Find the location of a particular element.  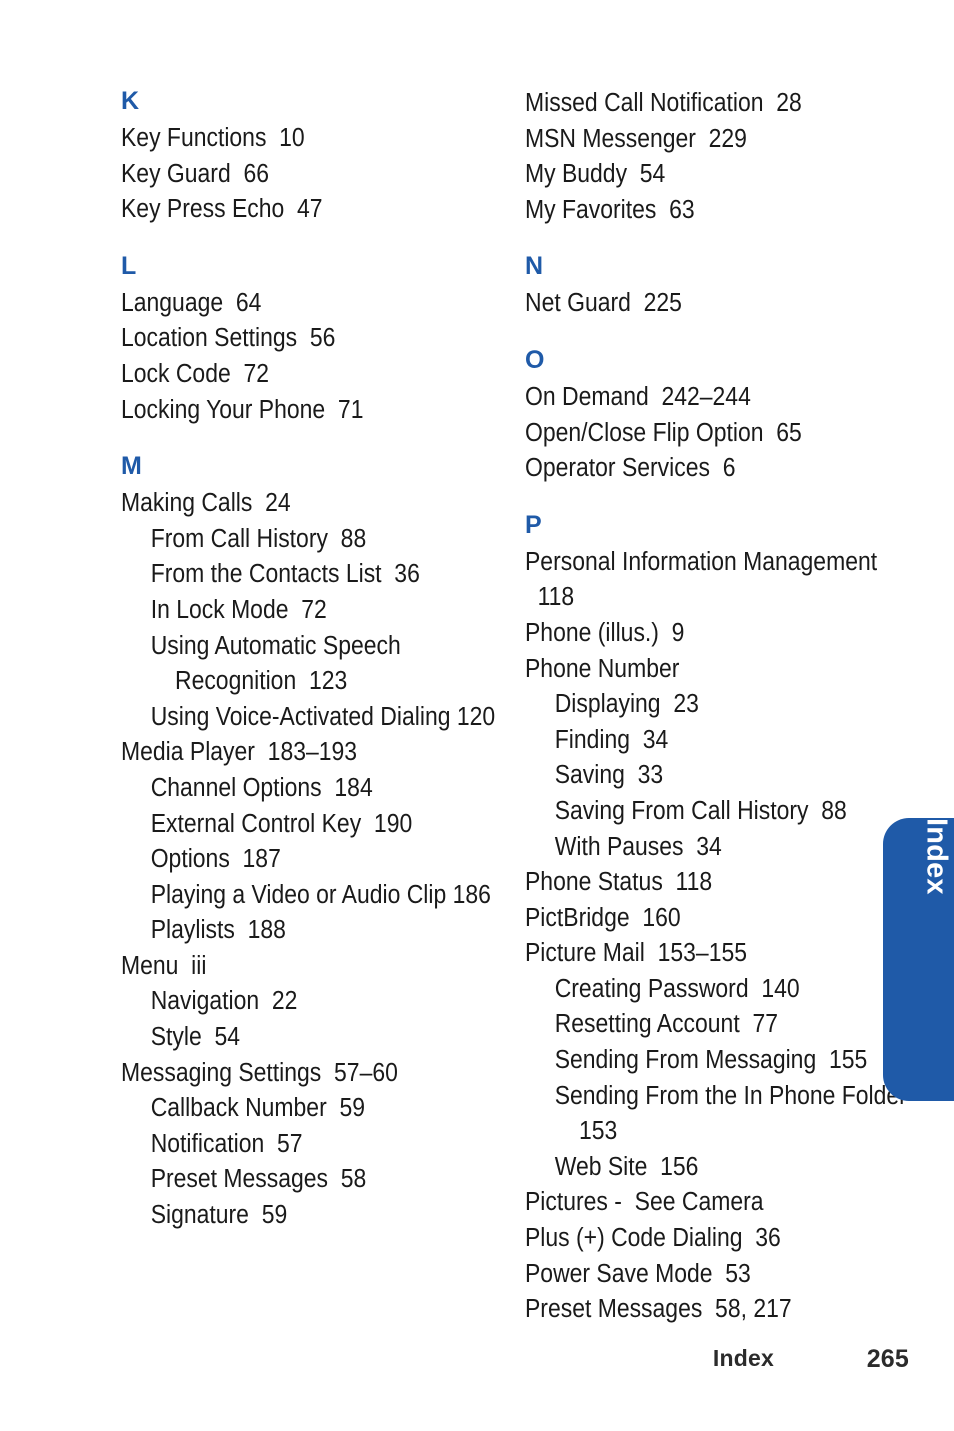

index-section-heading: N is located at coordinates (534, 266).